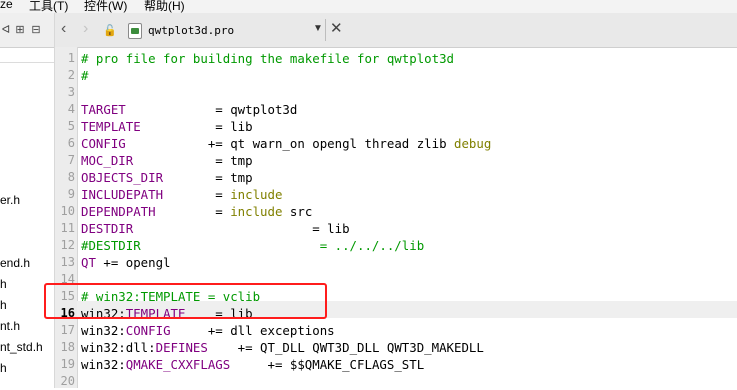 Image resolution: width=737 pixels, height=390 pixels. Describe the element at coordinates (111, 126) in the screenshot. I see `code-token: TEMPLATE` at that location.